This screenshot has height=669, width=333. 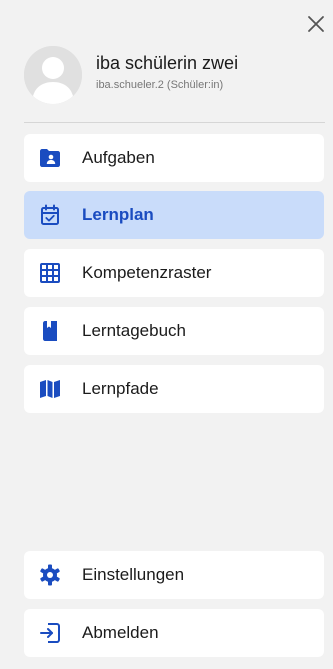 I want to click on nav-label-lernplan: Lernplan, so click(x=118, y=214).